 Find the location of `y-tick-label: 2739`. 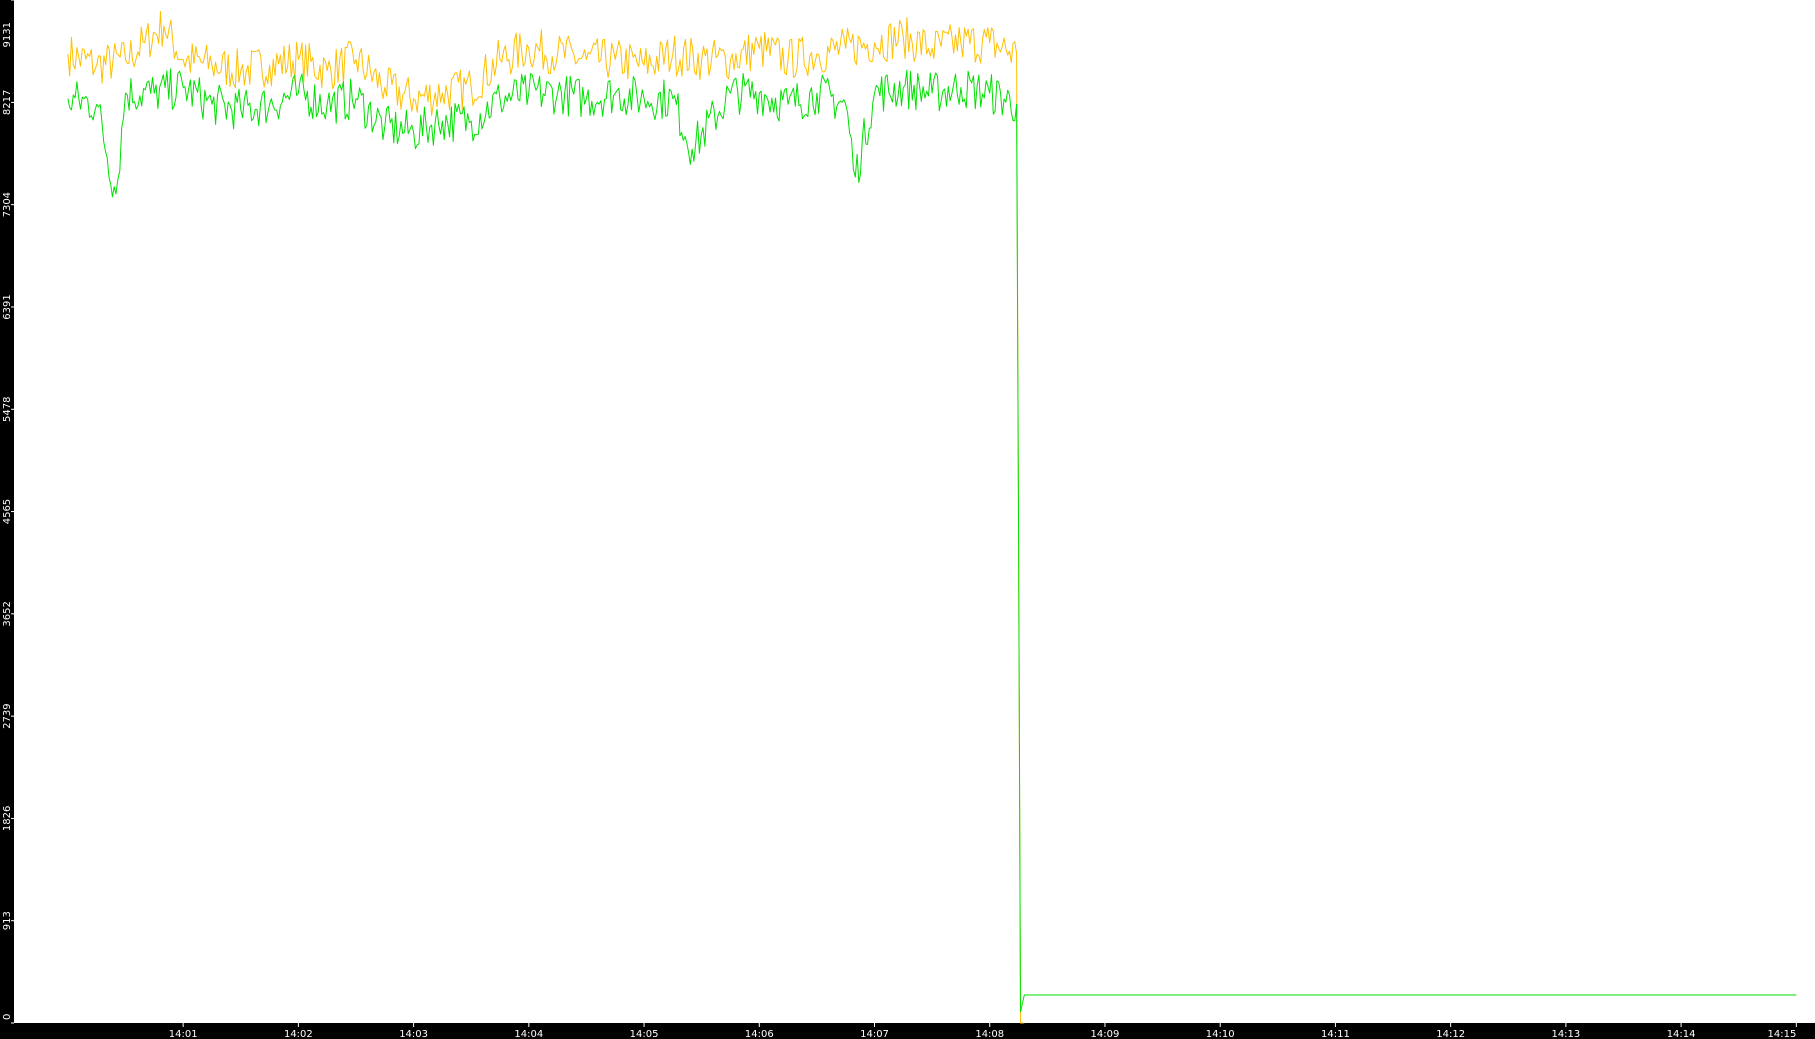

y-tick-label: 2739 is located at coordinates (7, 715).